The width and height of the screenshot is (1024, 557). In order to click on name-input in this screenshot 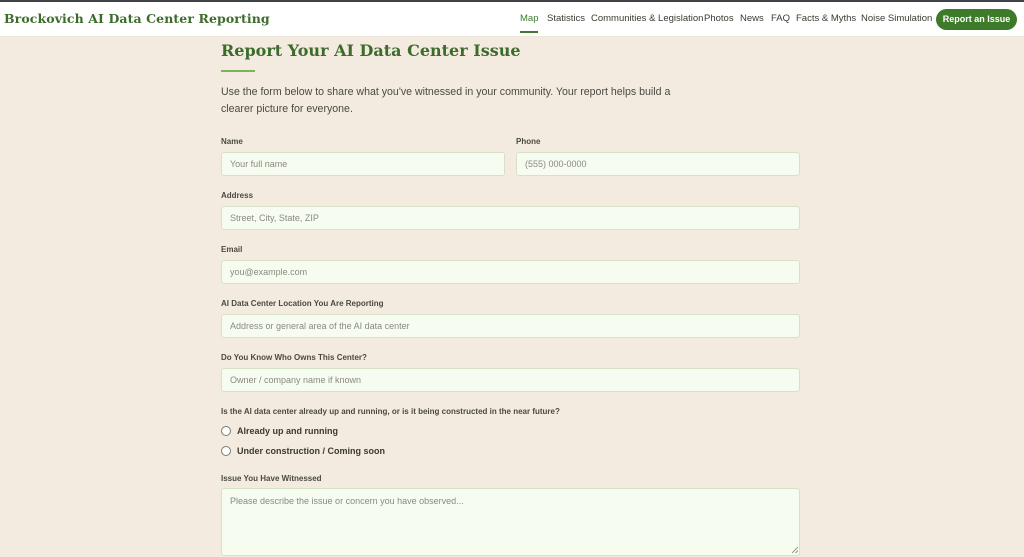, I will do `click(363, 164)`.